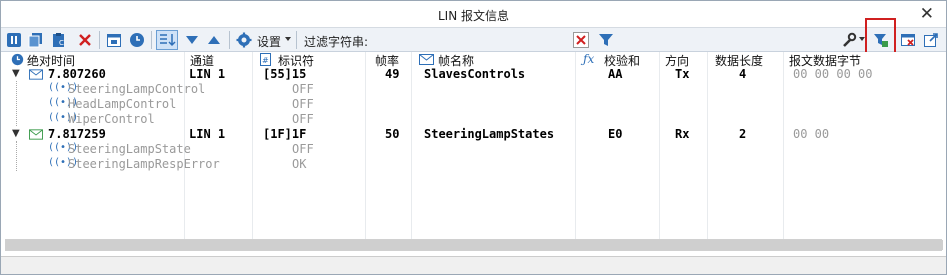 The width and height of the screenshot is (947, 275). I want to click on signal-row: ((•)) WiperControl OFF, so click(473, 119).